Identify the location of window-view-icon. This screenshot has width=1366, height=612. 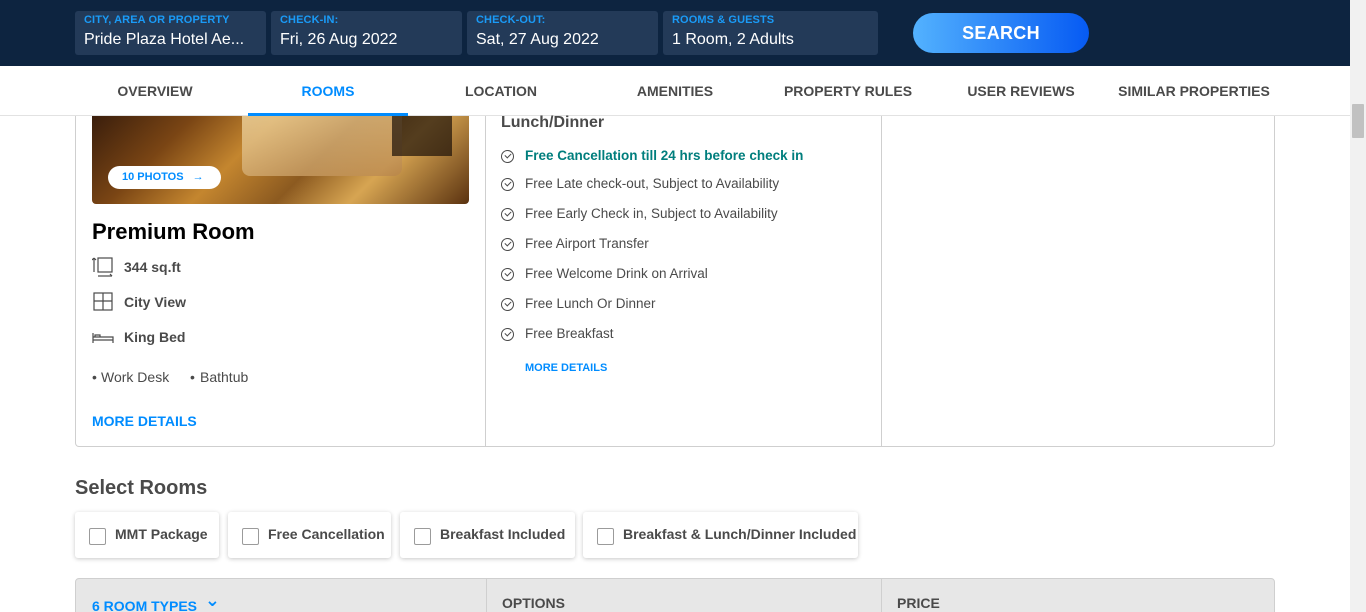
(103, 301).